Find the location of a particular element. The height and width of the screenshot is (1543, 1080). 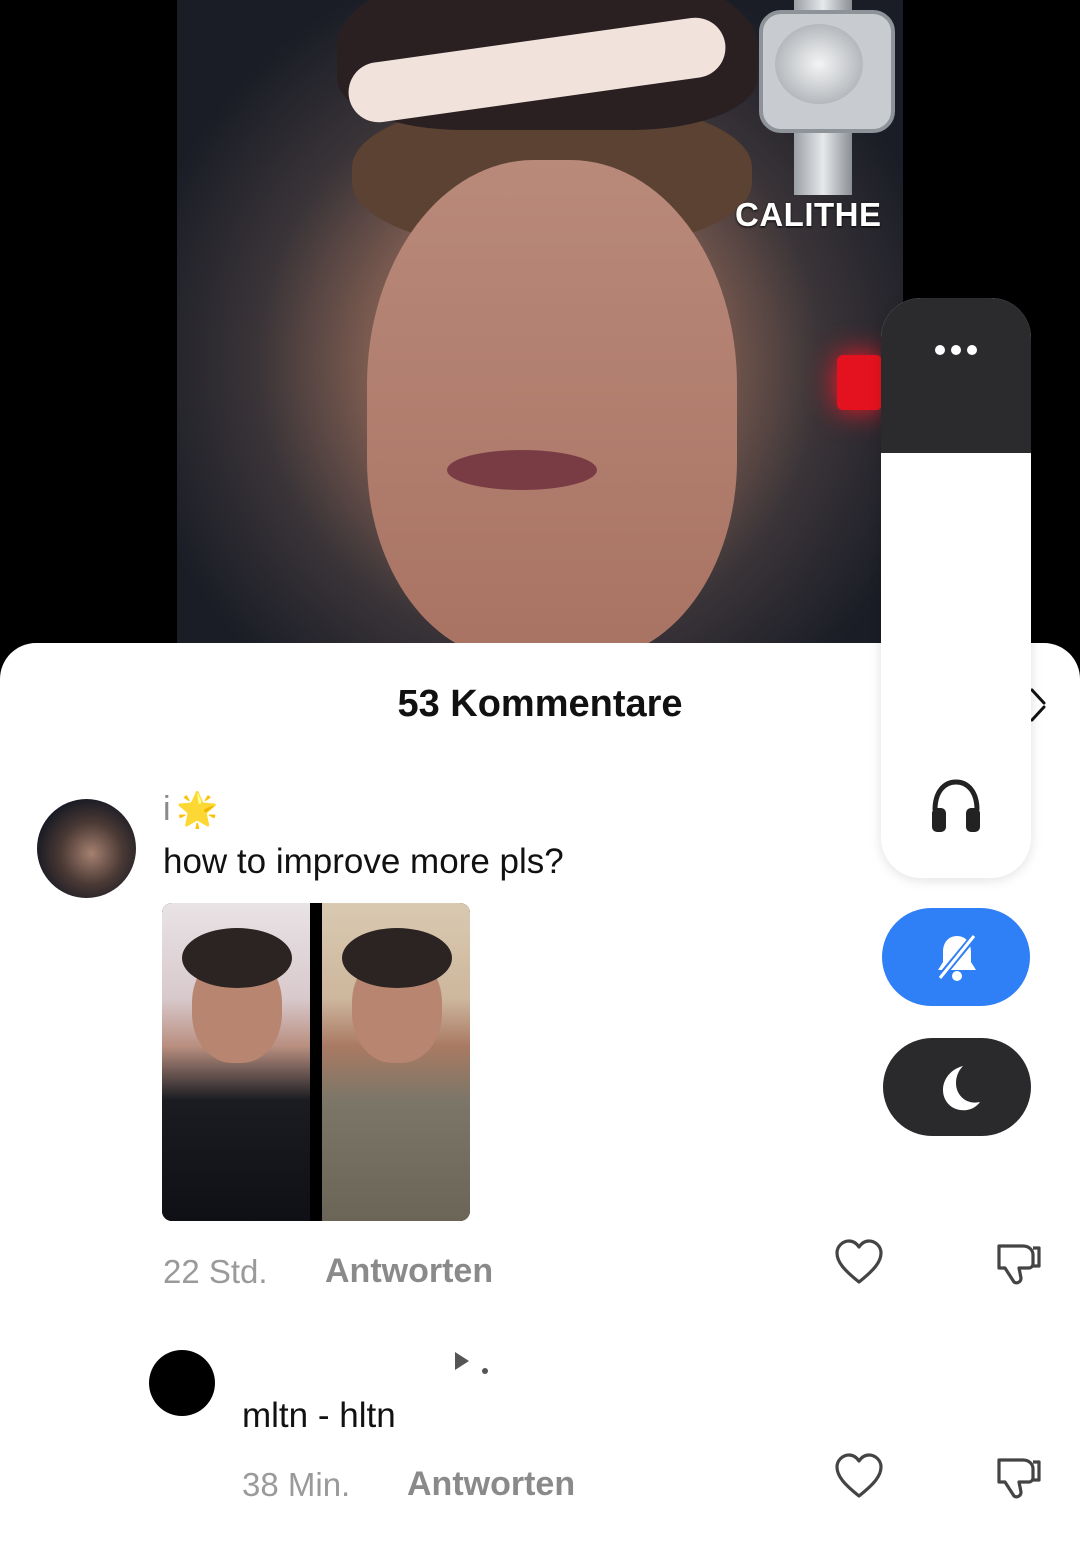

do-not-disturb-toggle is located at coordinates (957, 1087).